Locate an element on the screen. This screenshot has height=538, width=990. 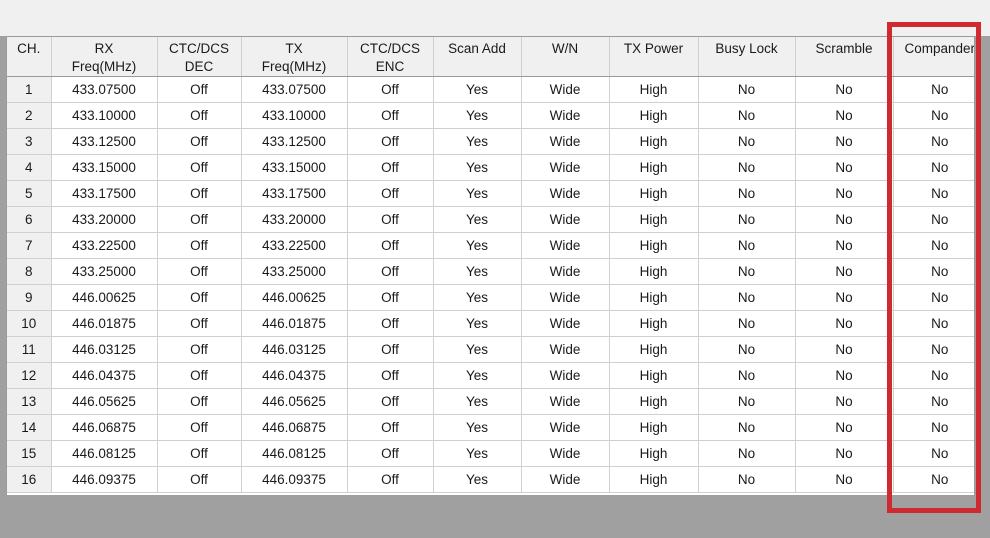
column-header-ctc_dec: CTC/DCS DEC is located at coordinates (199, 57).